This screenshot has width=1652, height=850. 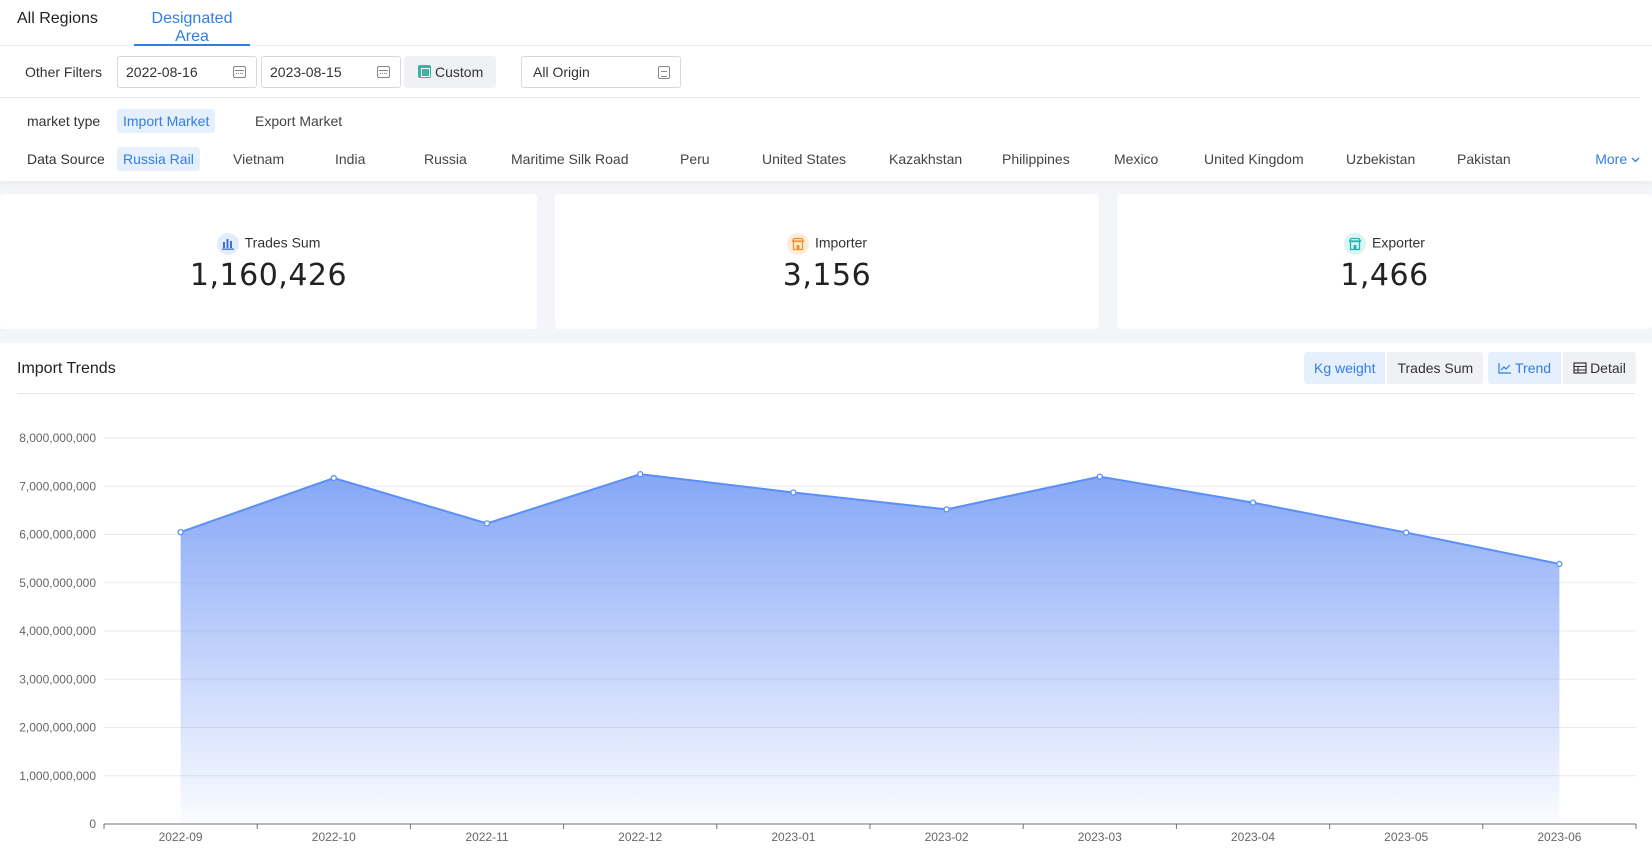 I want to click on stat-card-trades-sum: Trades Sum 1,160,426, so click(x=268, y=261).